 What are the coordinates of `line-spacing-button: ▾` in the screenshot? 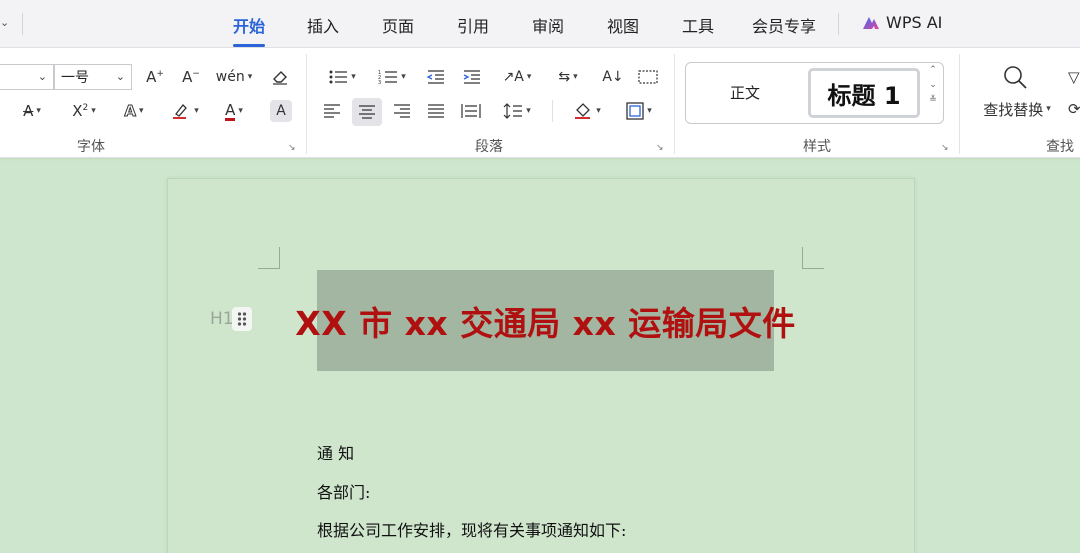 It's located at (517, 111).